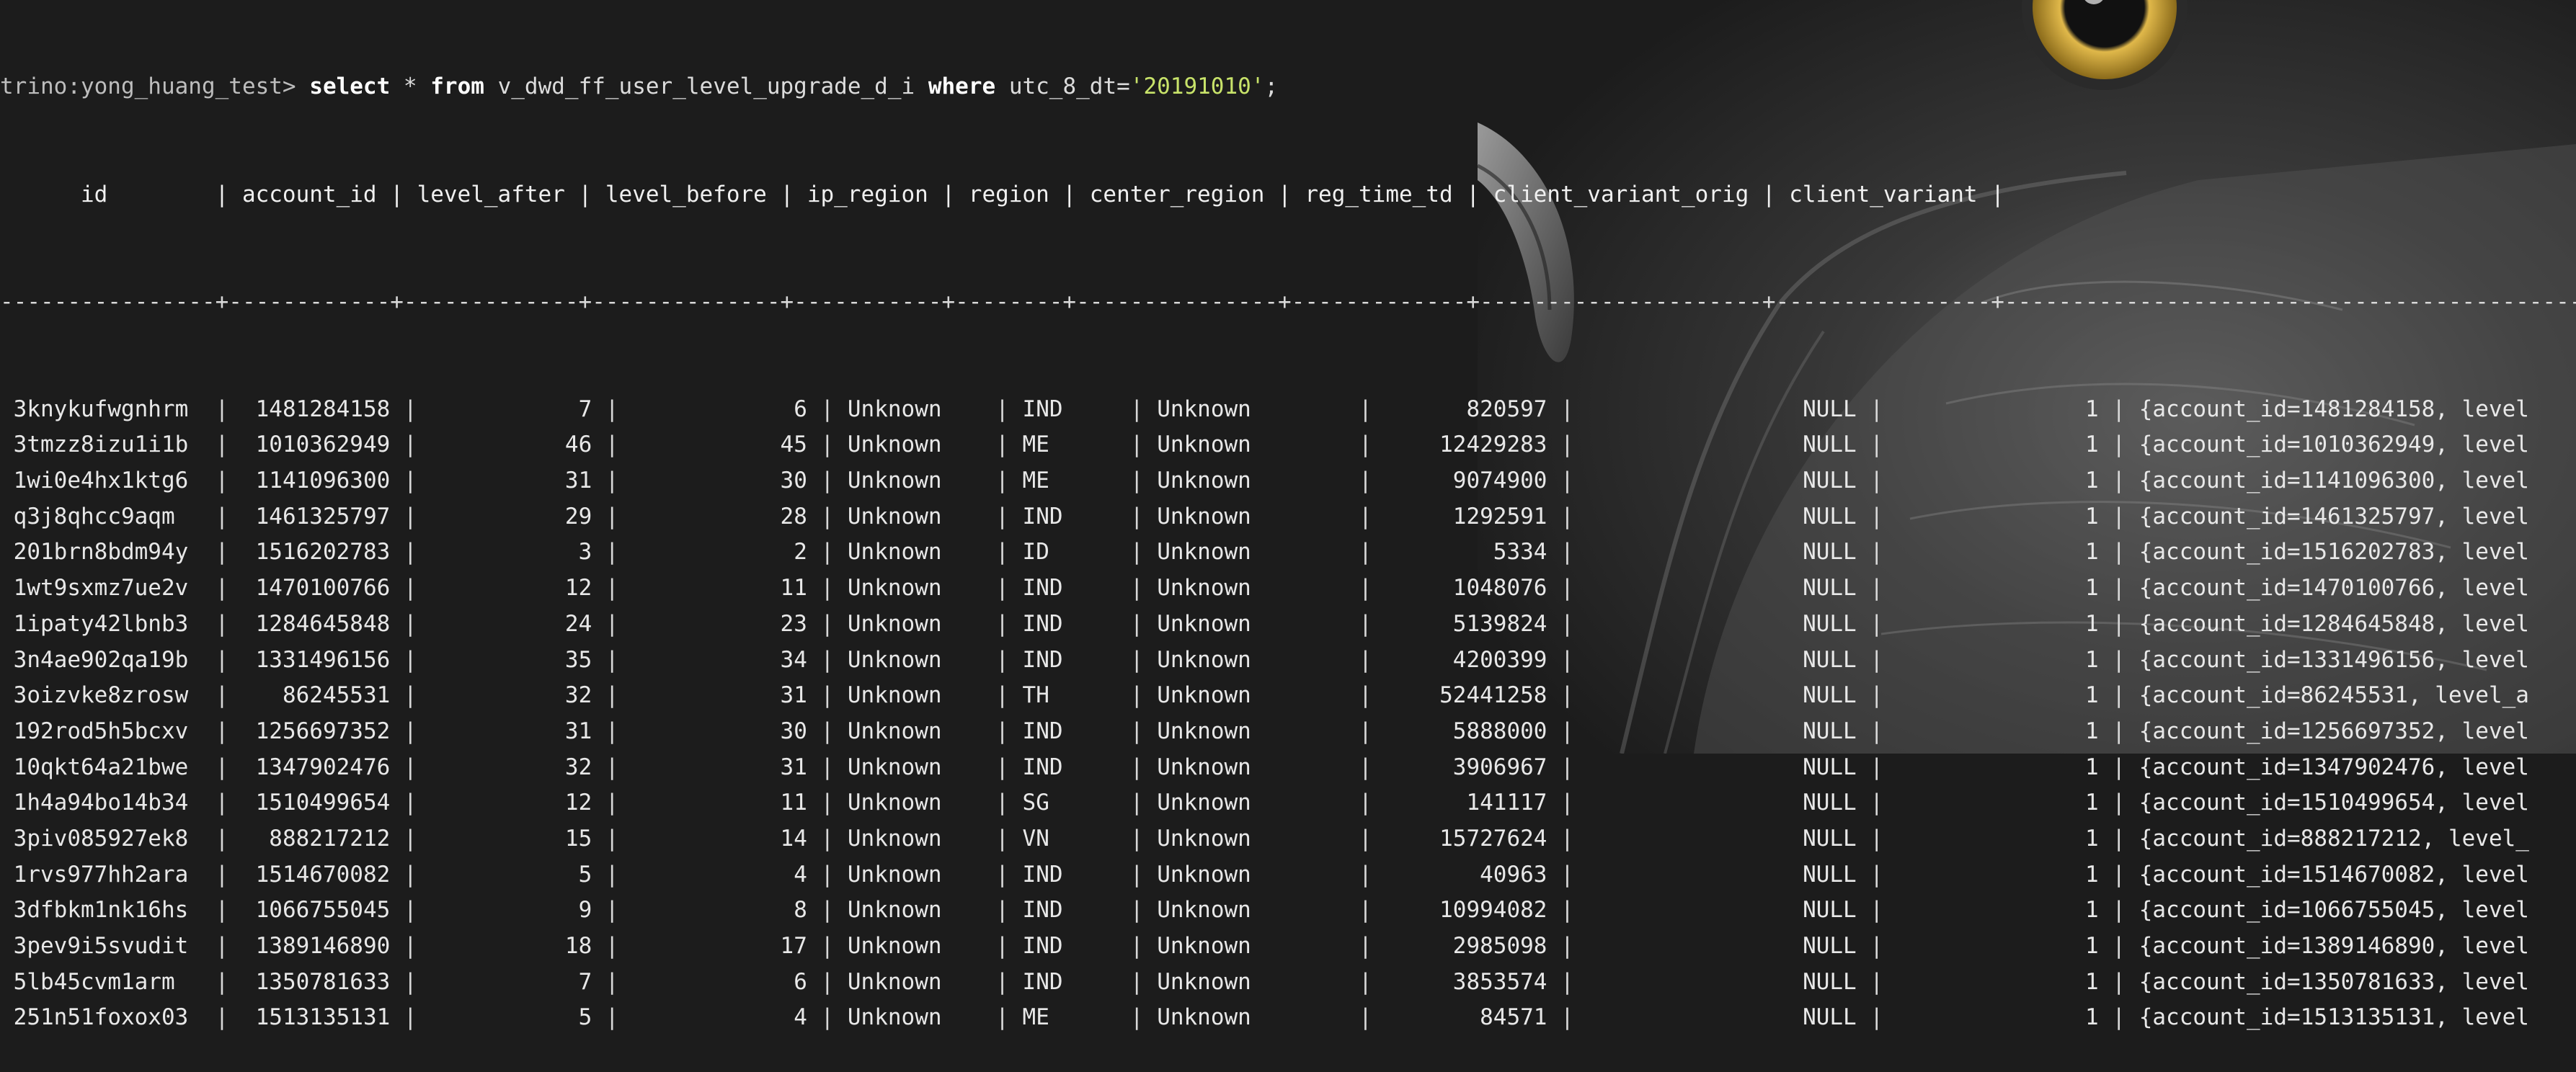 The width and height of the screenshot is (2576, 1072). I want to click on cell-reg-time-td: 2985098, so click(1466, 946).